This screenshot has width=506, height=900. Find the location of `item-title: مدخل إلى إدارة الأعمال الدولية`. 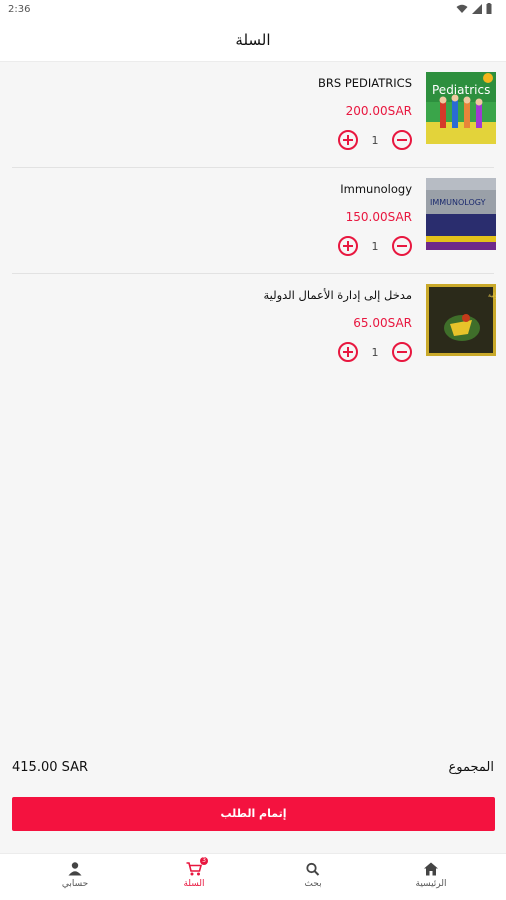

item-title: مدخل إلى إدارة الأعمال الدولية is located at coordinates (337, 295).